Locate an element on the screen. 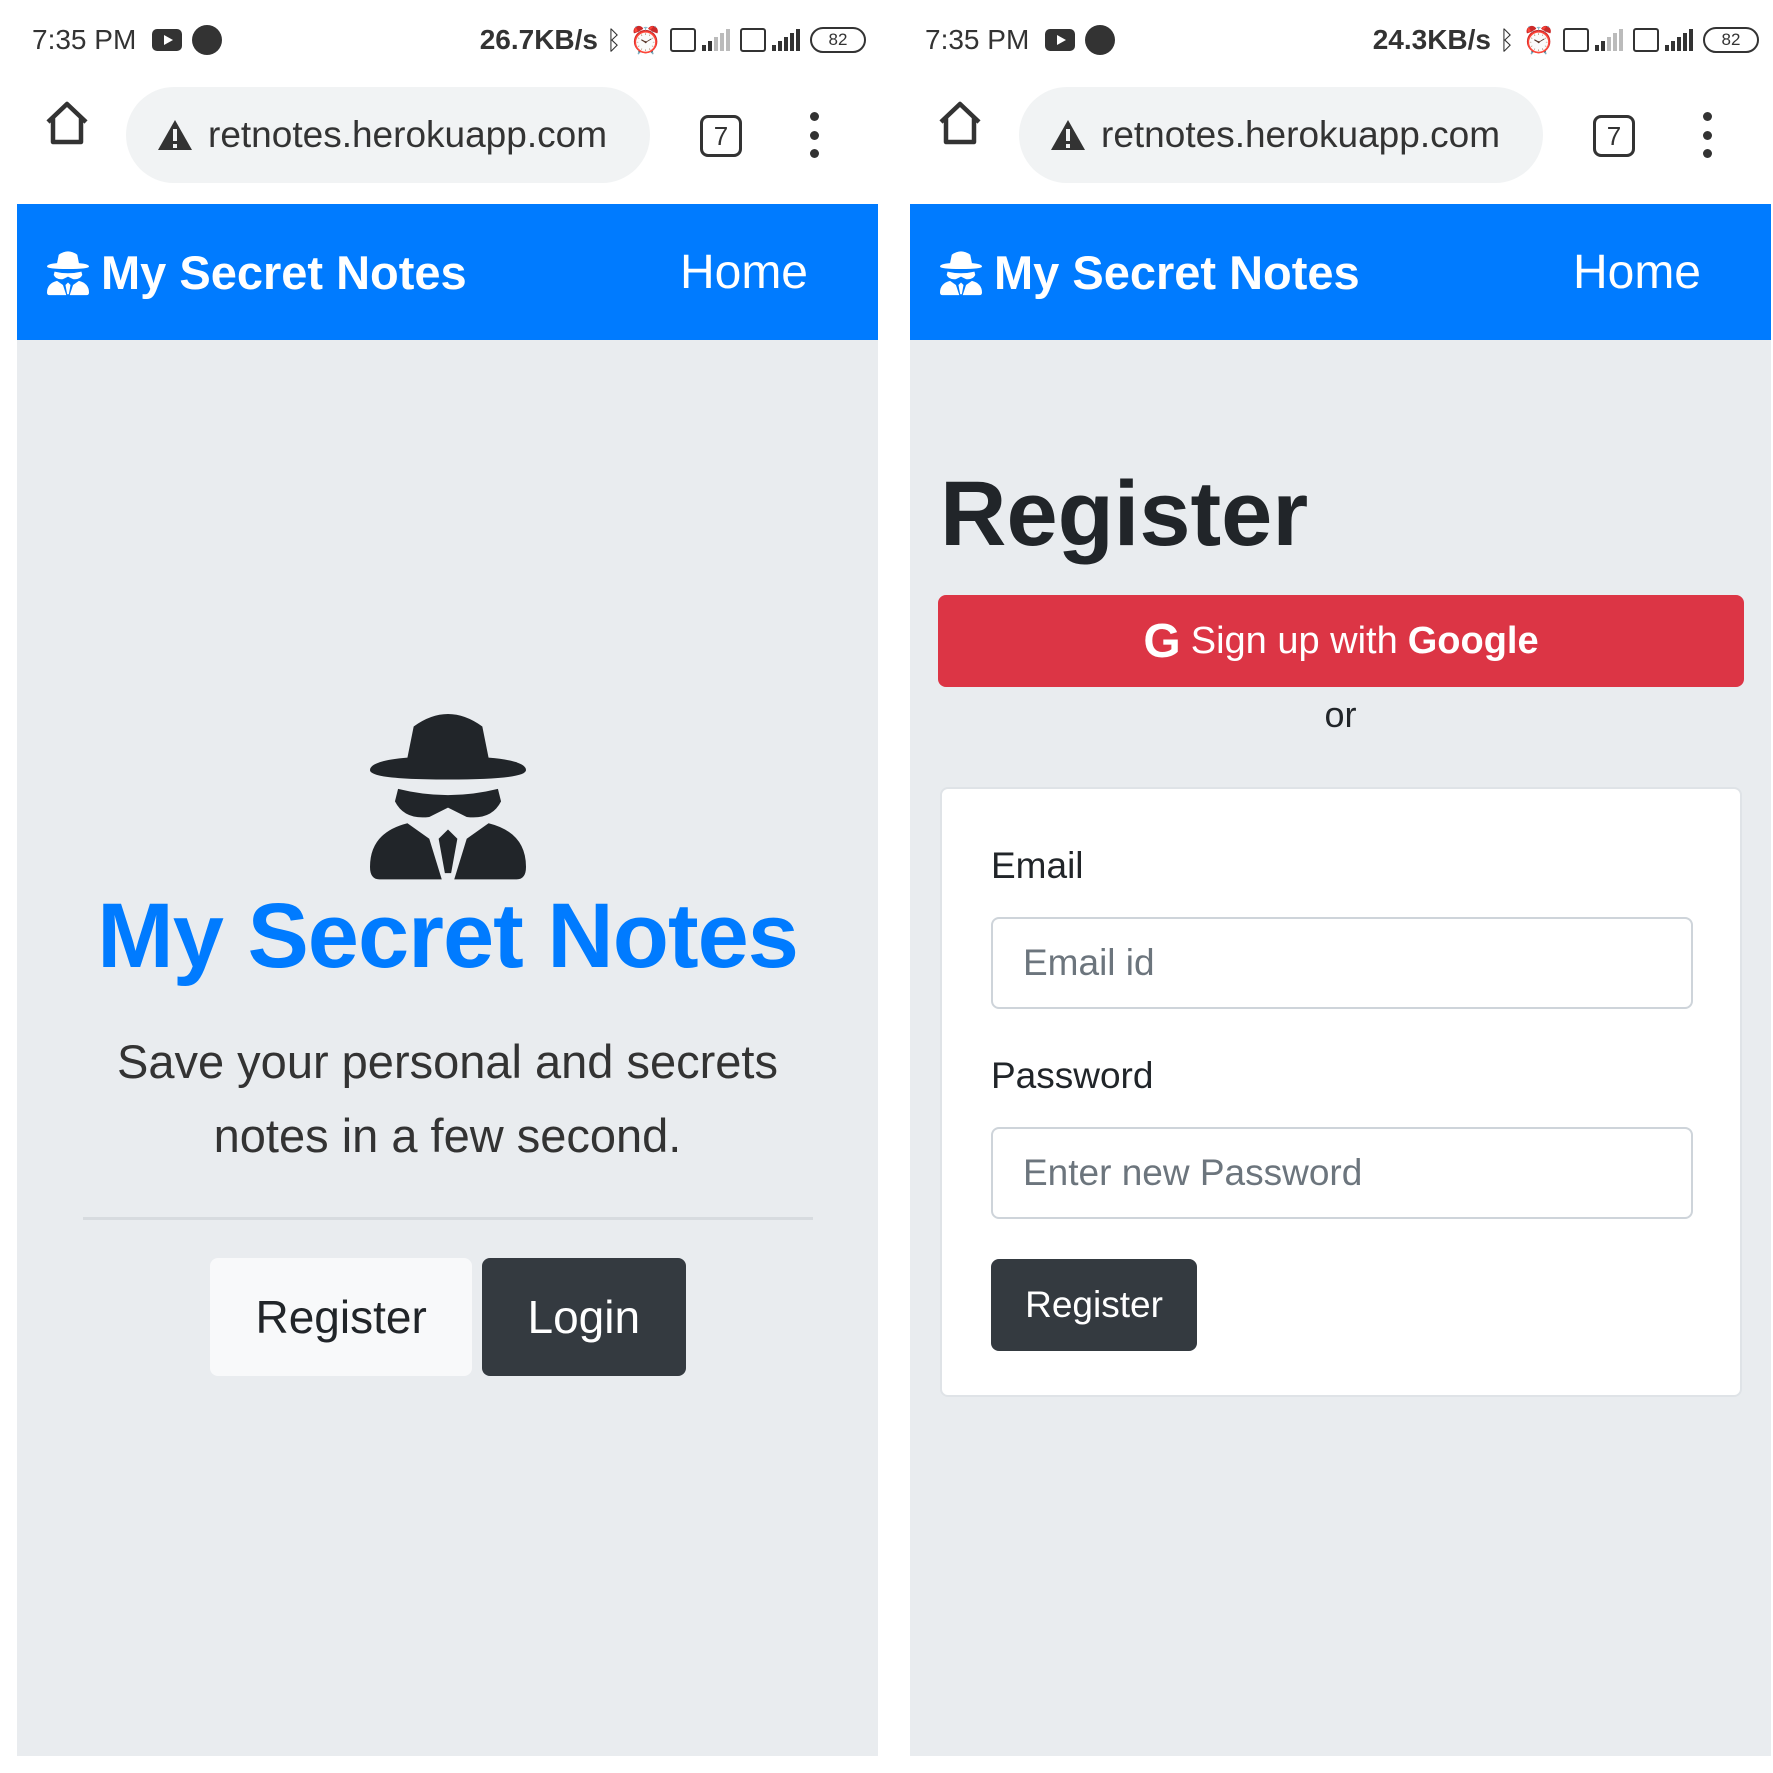 The image size is (1773, 1773). page-title: Register is located at coordinates (1124, 514).